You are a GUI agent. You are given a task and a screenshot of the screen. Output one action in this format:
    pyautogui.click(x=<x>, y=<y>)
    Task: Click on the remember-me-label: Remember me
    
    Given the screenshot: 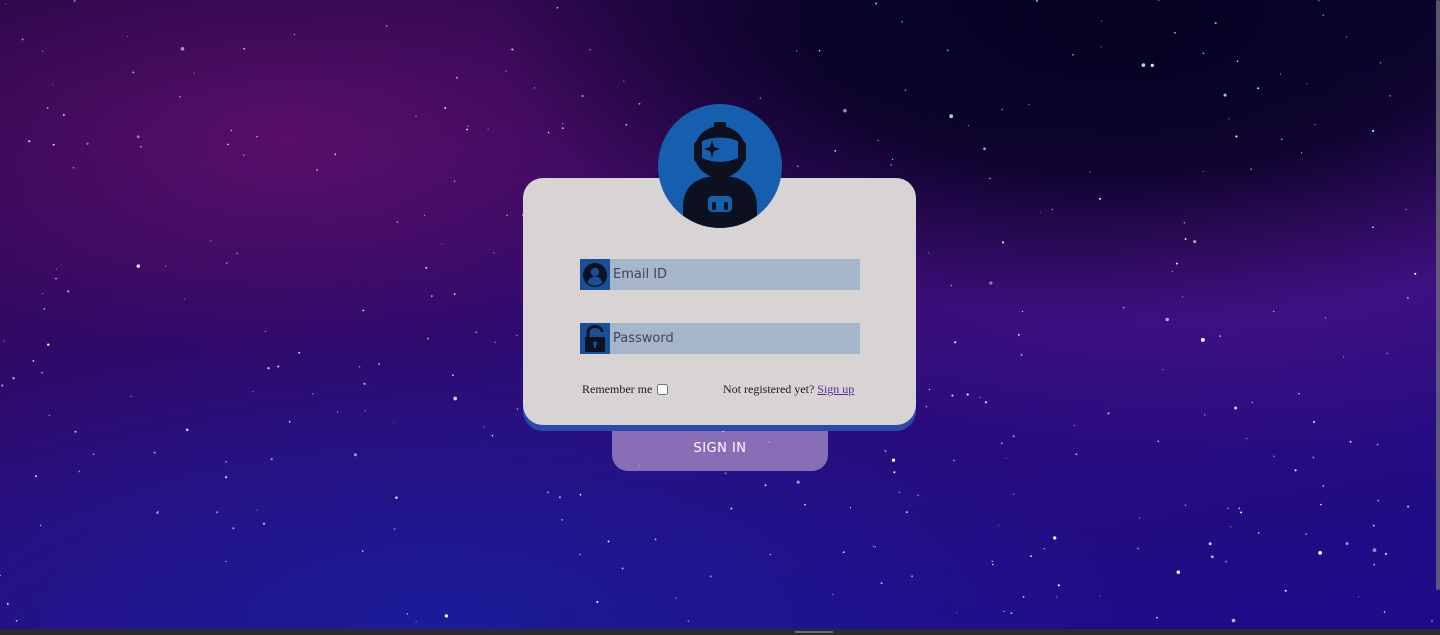 What is the action you would take?
    pyautogui.click(x=617, y=389)
    